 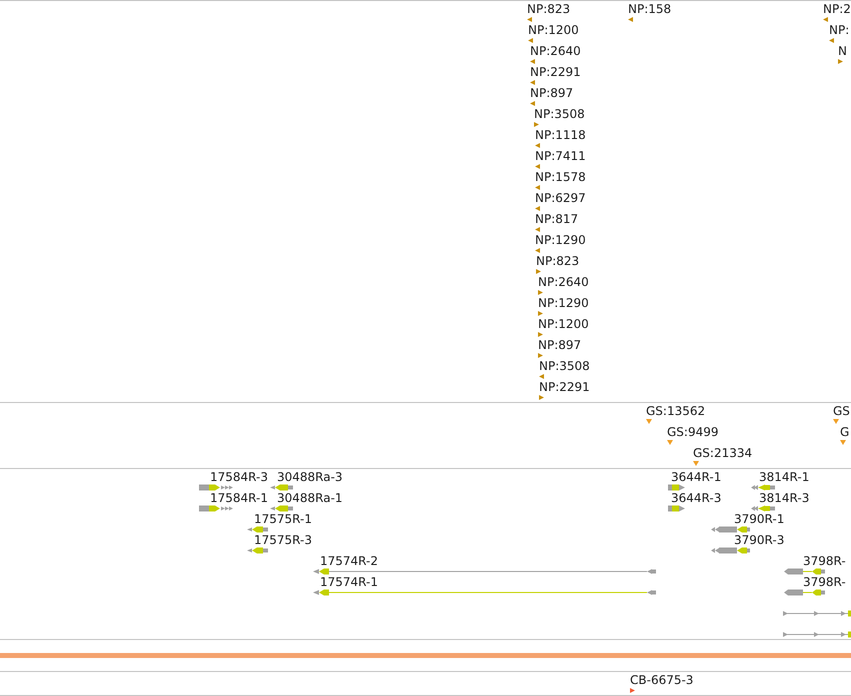 What do you see at coordinates (676, 411) in the screenshot?
I see `feature-label: GS:13562` at bounding box center [676, 411].